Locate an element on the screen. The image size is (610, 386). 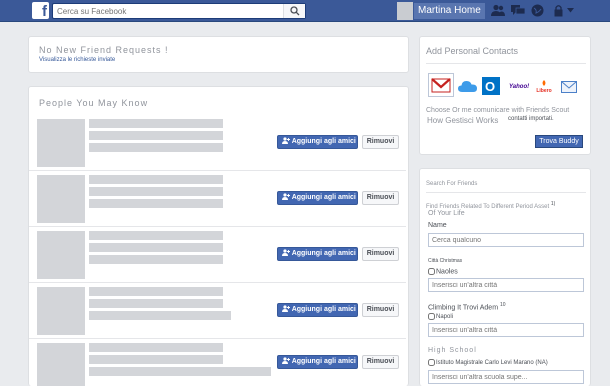
libero-icon: Libero is located at coordinates (544, 87).